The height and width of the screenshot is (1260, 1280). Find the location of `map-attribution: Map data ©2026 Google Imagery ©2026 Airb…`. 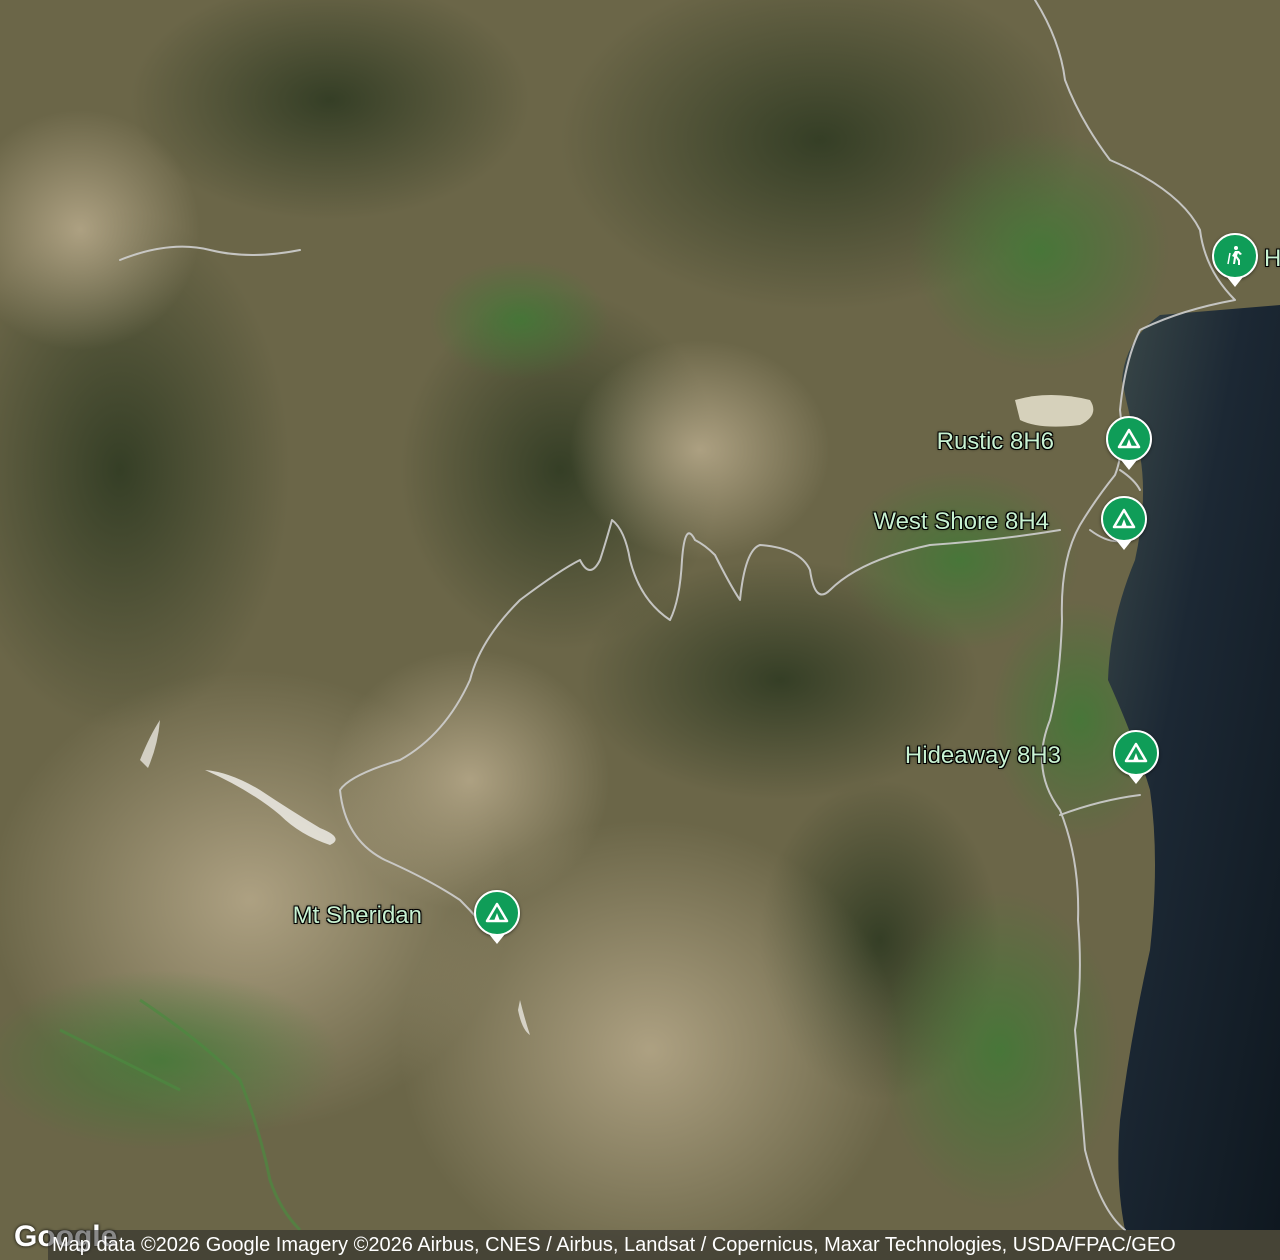

map-attribution: Map data ©2026 Google Imagery ©2026 Airb… is located at coordinates (664, 1245).